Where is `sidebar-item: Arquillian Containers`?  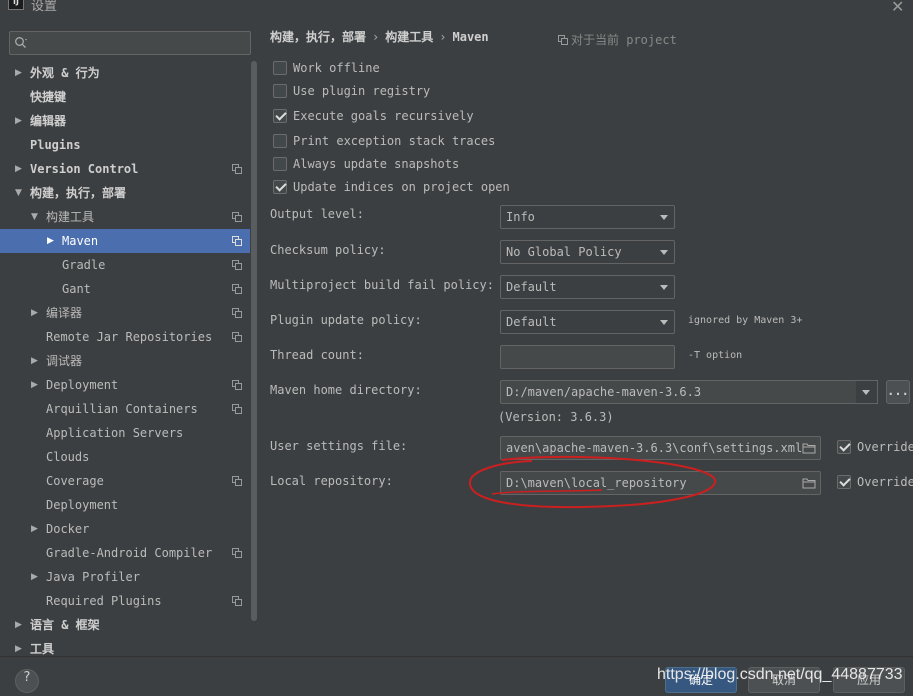 sidebar-item: Arquillian Containers is located at coordinates (129, 409).